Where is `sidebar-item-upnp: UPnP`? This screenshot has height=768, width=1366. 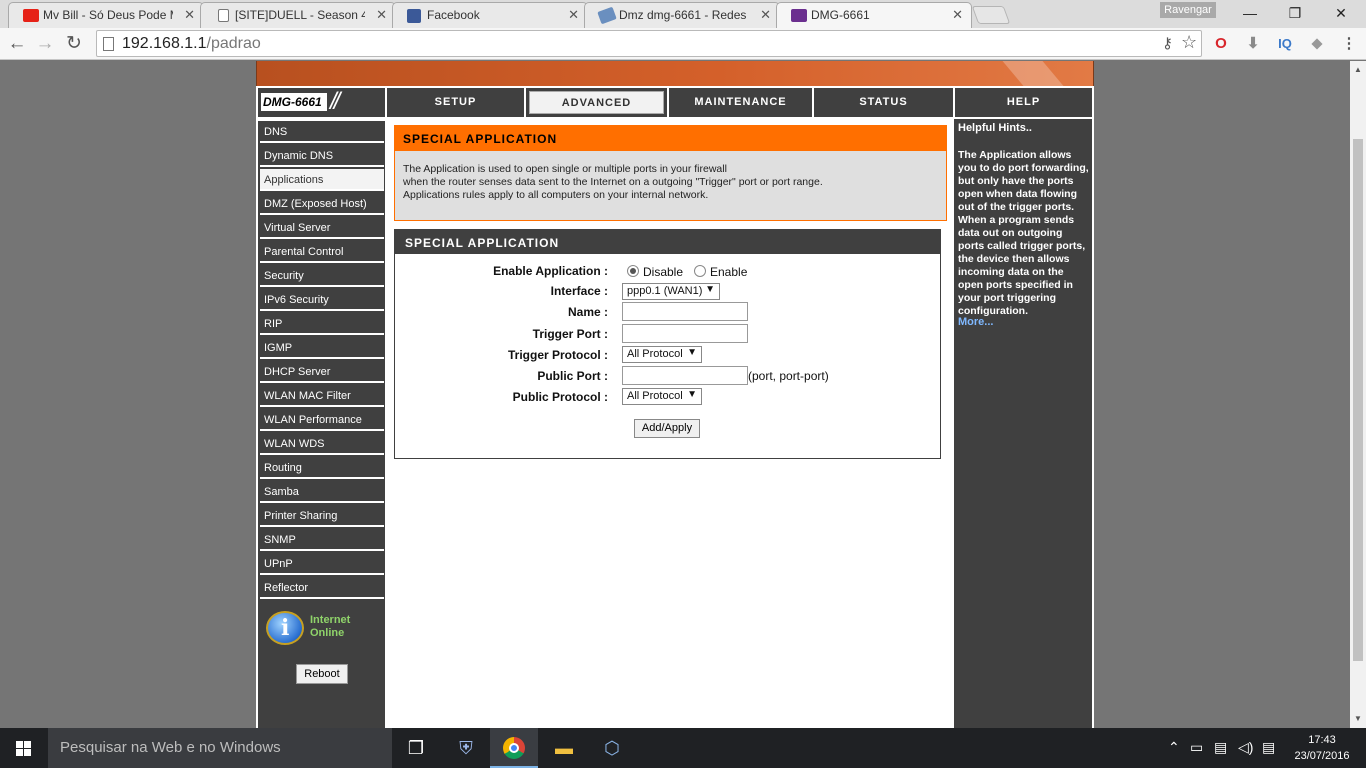
sidebar-item-upnp: UPnP is located at coordinates (322, 564).